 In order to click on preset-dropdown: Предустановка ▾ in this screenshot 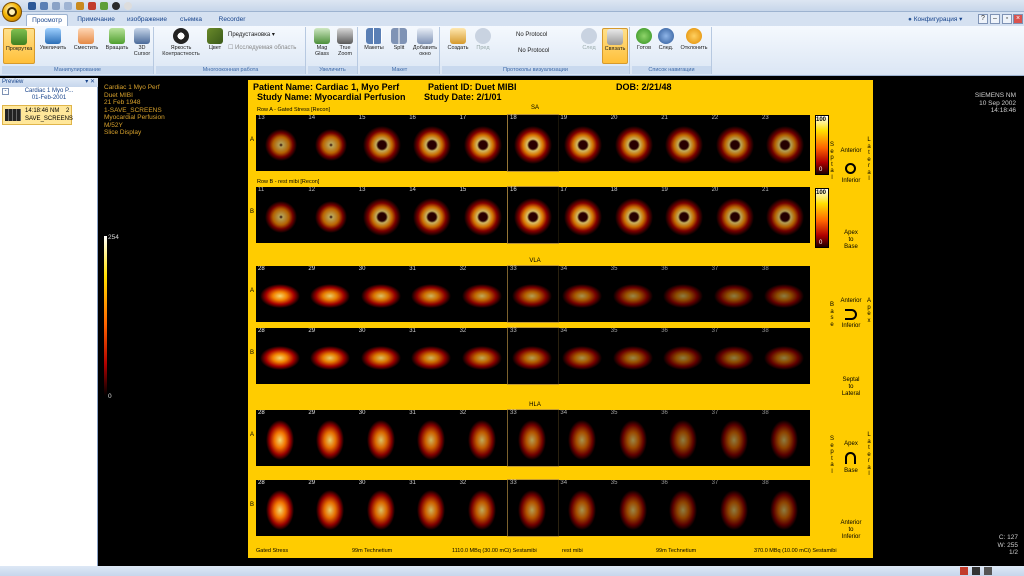, I will do `click(251, 34)`.